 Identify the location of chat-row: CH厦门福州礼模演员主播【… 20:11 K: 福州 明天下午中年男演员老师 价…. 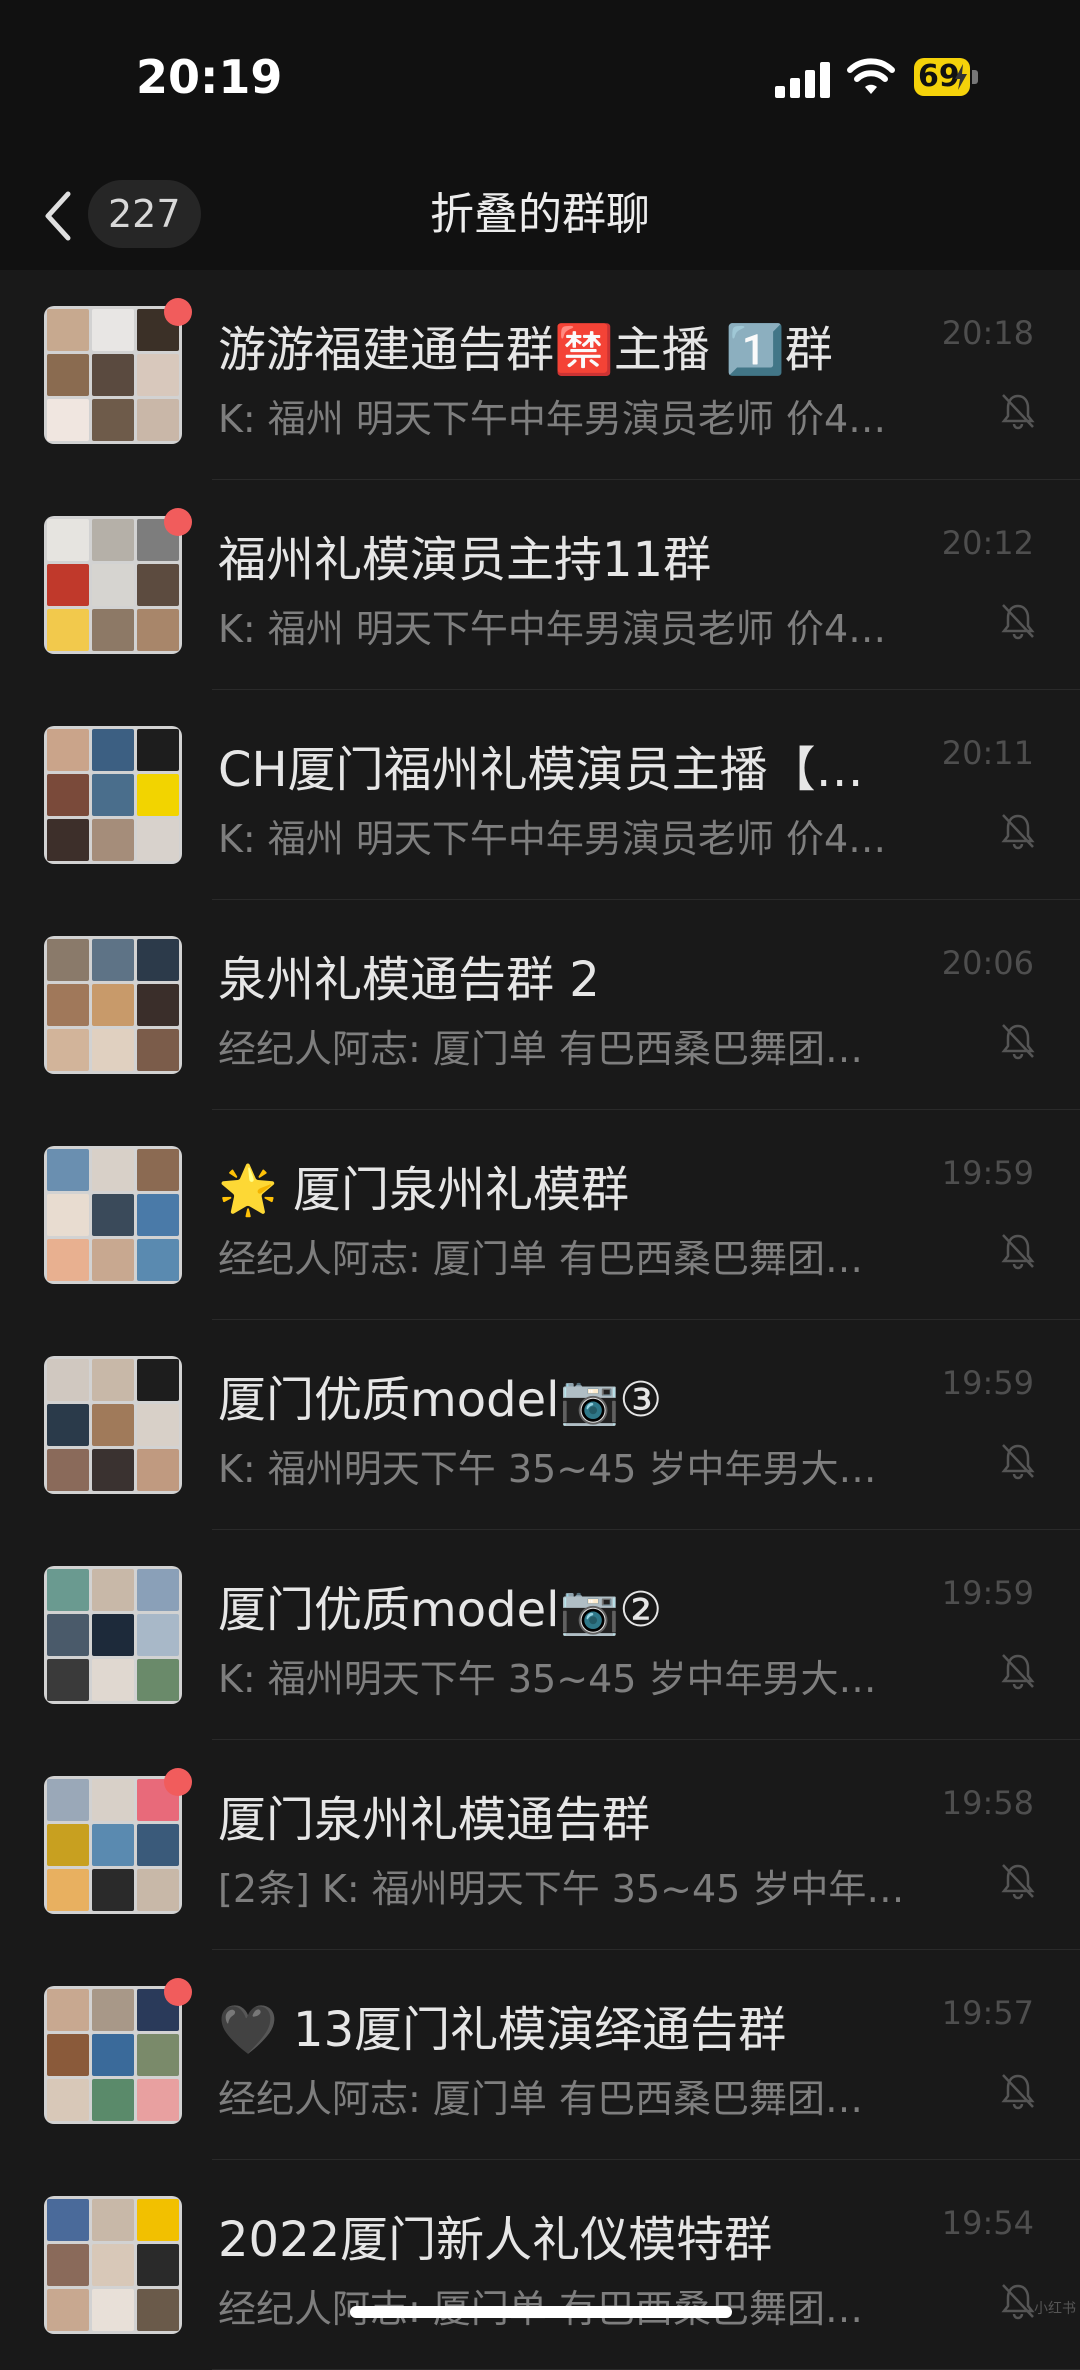
(540, 795).